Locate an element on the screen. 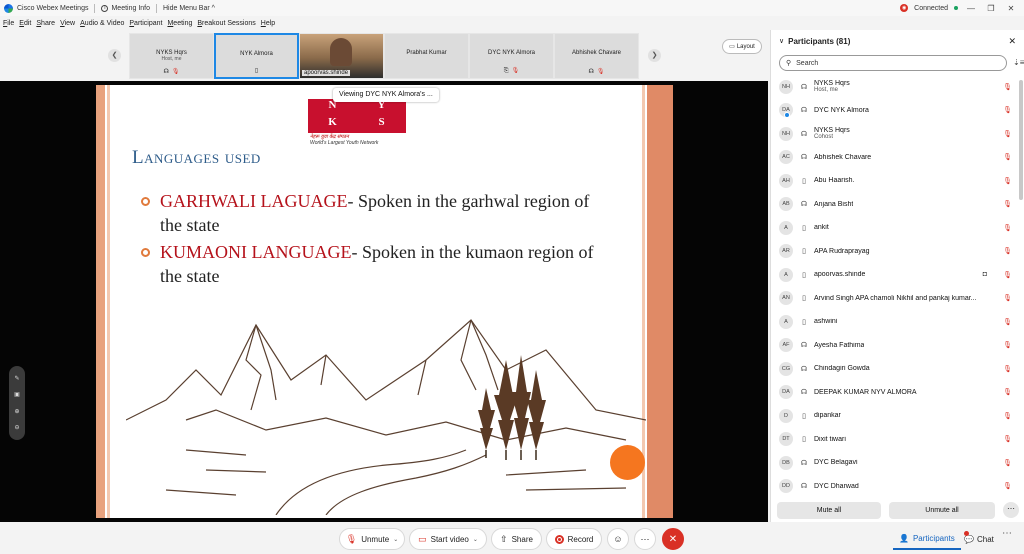 This screenshot has height=554, width=1024. menu-view: View is located at coordinates (67, 23).